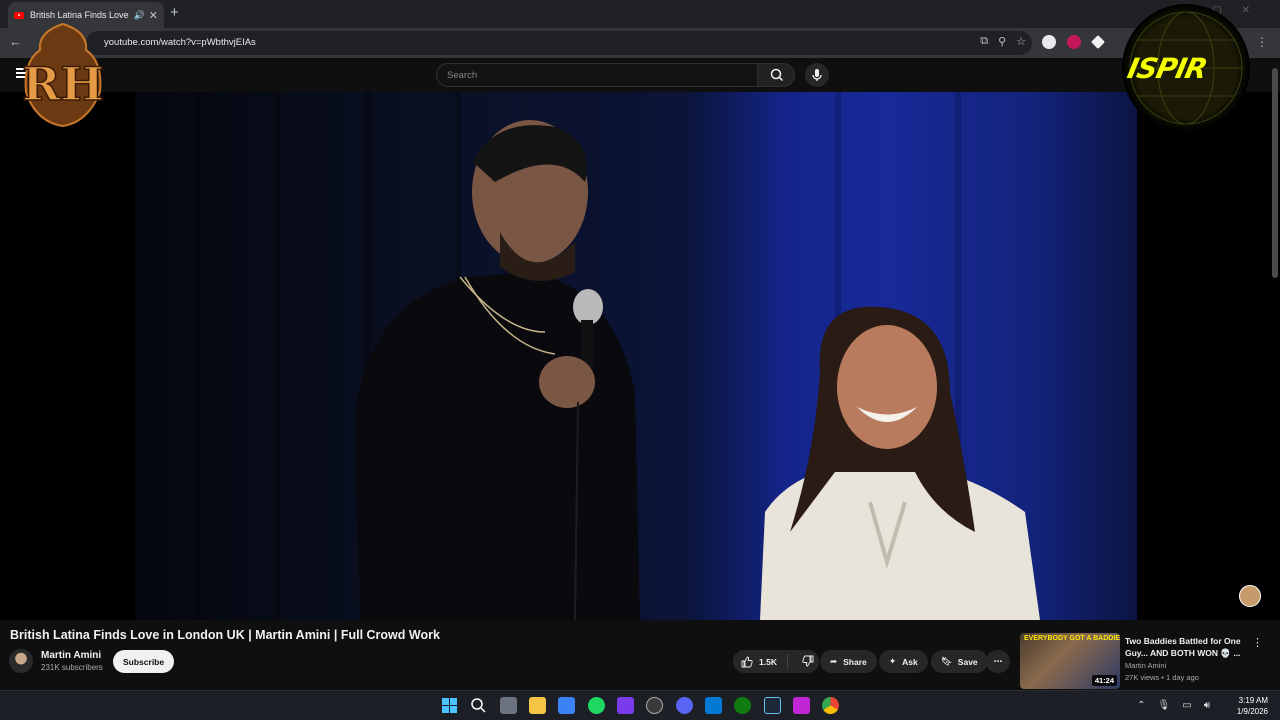  I want to click on mic-icon: 🎙︎, so click(1164, 705).